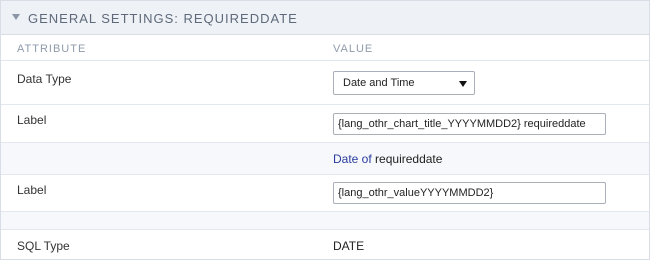 The width and height of the screenshot is (650, 260). Describe the element at coordinates (325, 18) in the screenshot. I see `panel-header: GENERAL SETTINGS: REQUIREDDATE` at that location.